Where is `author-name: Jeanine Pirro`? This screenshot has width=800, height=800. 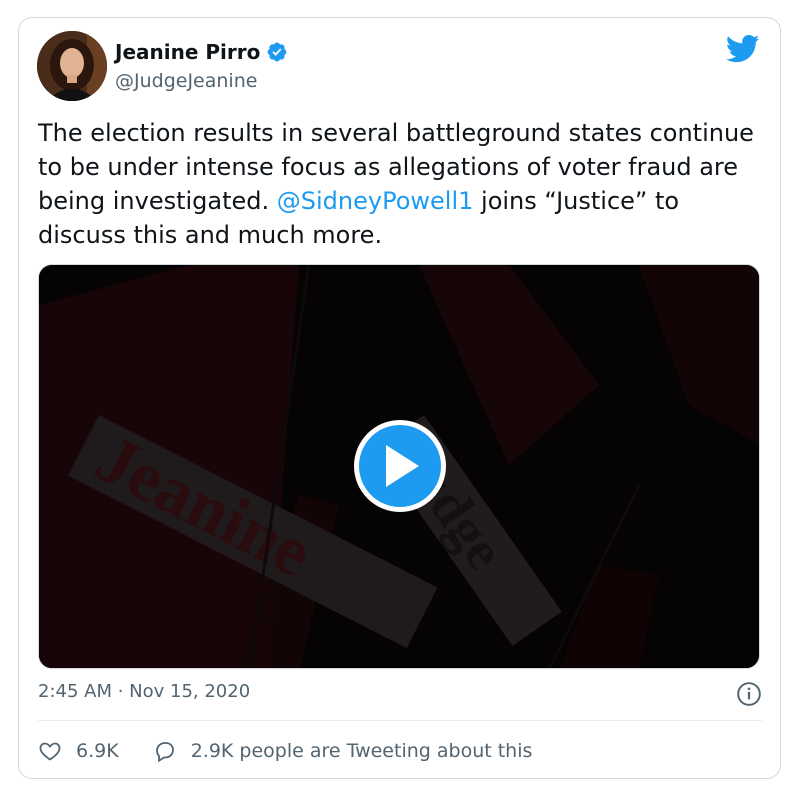 author-name: Jeanine Pirro is located at coordinates (187, 52).